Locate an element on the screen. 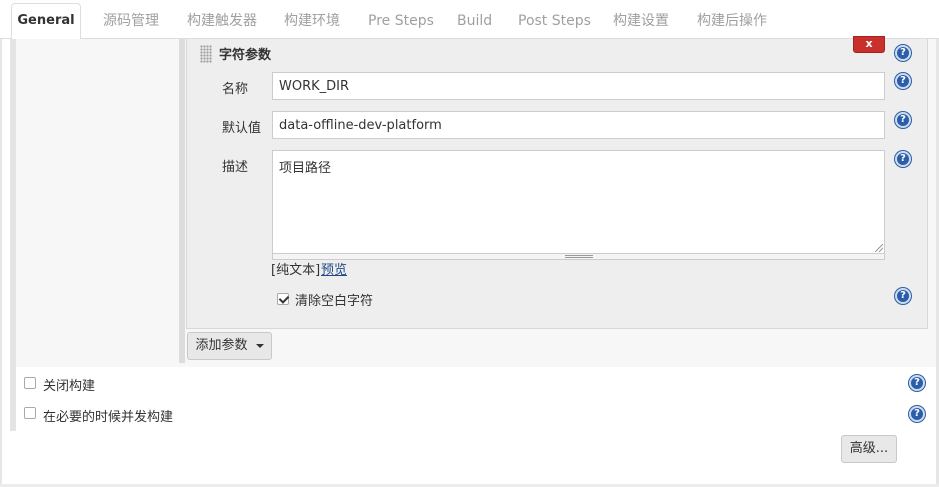 The width and height of the screenshot is (939, 487). tab-build: Build is located at coordinates (474, 21).